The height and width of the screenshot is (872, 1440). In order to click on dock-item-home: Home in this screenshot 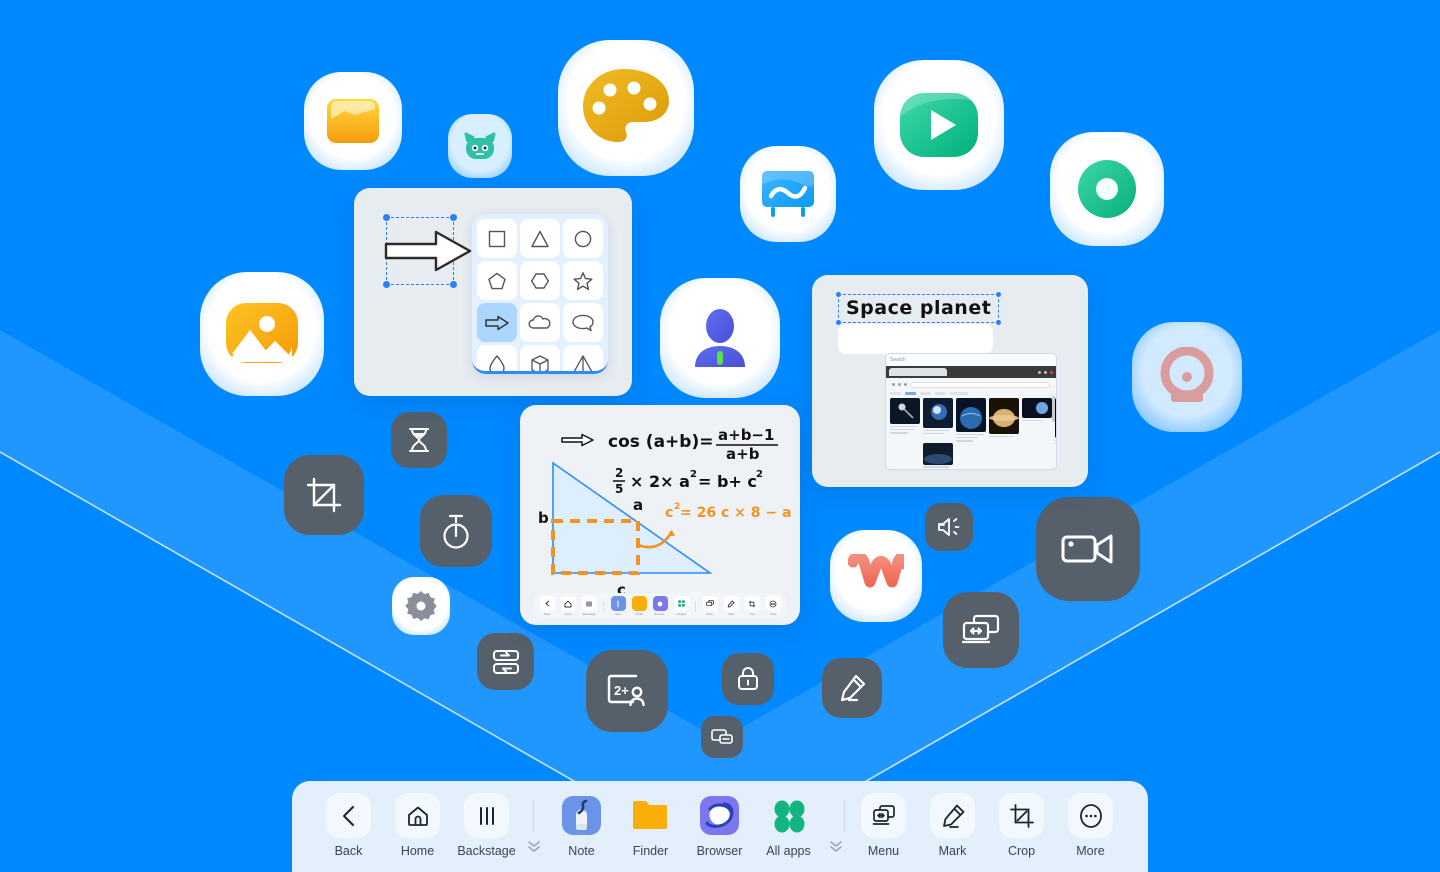, I will do `click(417, 825)`.